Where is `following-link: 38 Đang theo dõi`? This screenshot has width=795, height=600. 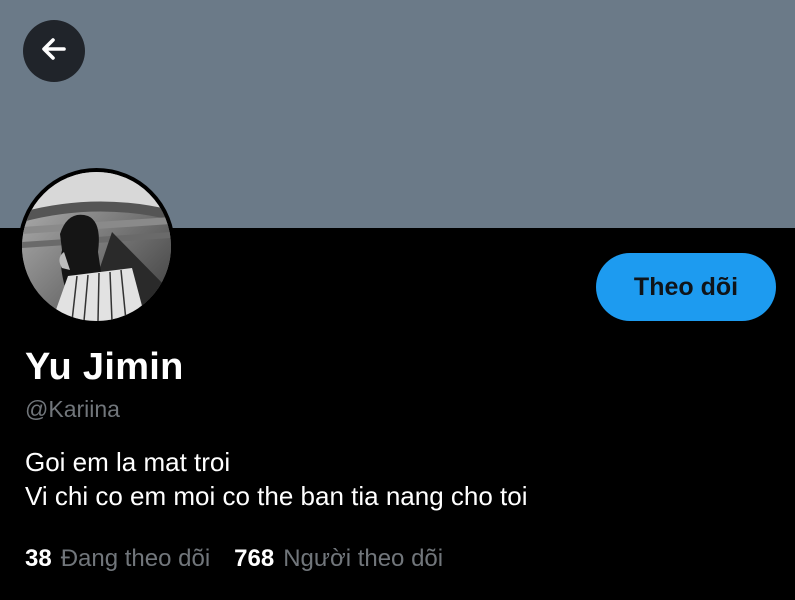 following-link: 38 Đang theo dõi is located at coordinates (117, 559).